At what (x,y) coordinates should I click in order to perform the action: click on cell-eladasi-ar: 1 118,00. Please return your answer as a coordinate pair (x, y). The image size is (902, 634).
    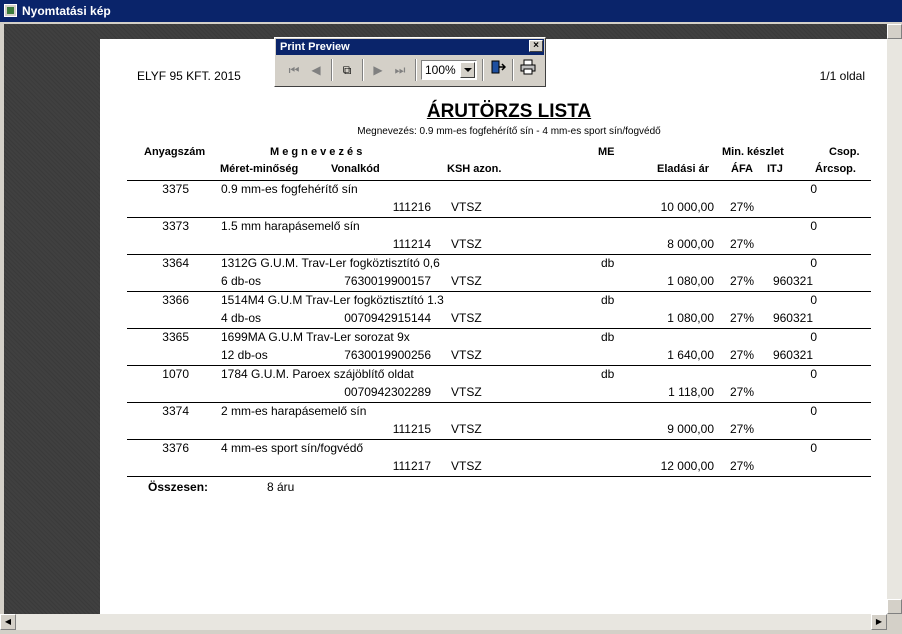
    Looking at the image, I should click on (691, 392).